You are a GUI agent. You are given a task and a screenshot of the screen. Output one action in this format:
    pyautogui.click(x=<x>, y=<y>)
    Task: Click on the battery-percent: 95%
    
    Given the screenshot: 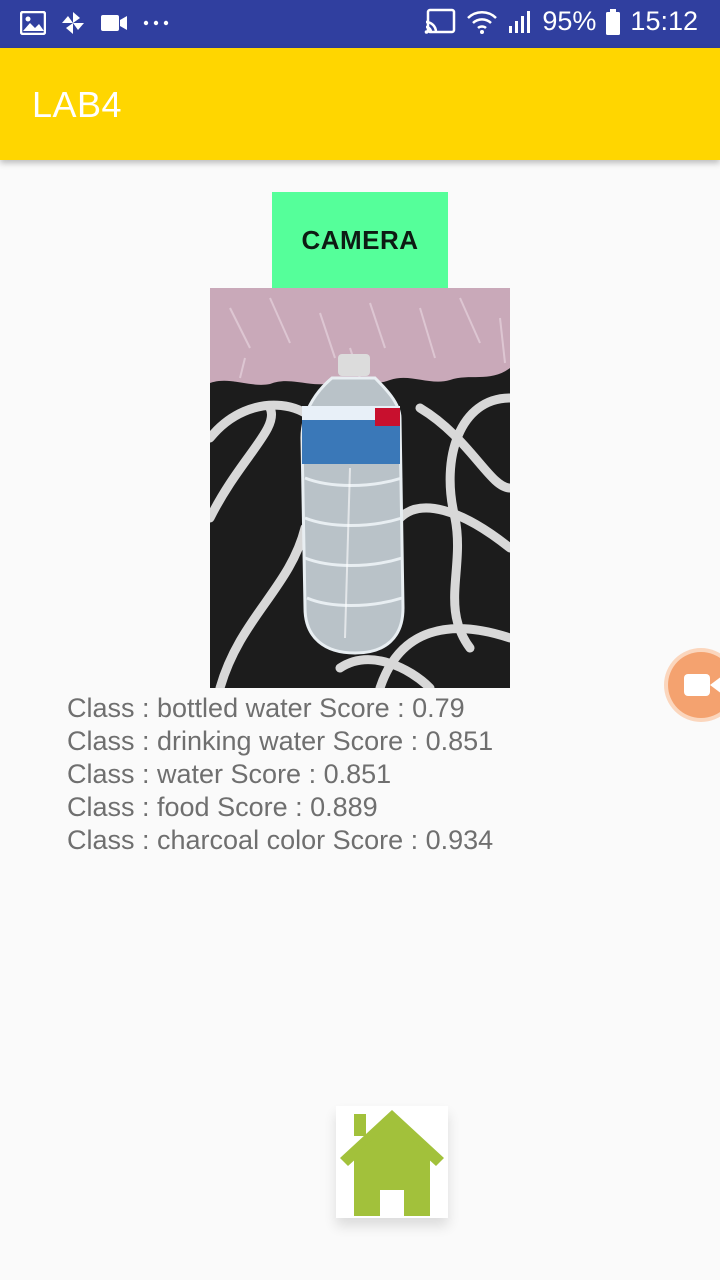 What is the action you would take?
    pyautogui.click(x=569, y=21)
    